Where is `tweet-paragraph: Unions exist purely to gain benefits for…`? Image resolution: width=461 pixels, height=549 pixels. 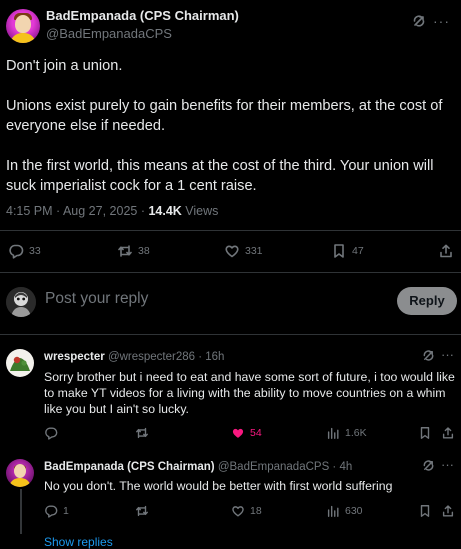
tweet-paragraph: Unions exist purely to gain benefits for… is located at coordinates (224, 116).